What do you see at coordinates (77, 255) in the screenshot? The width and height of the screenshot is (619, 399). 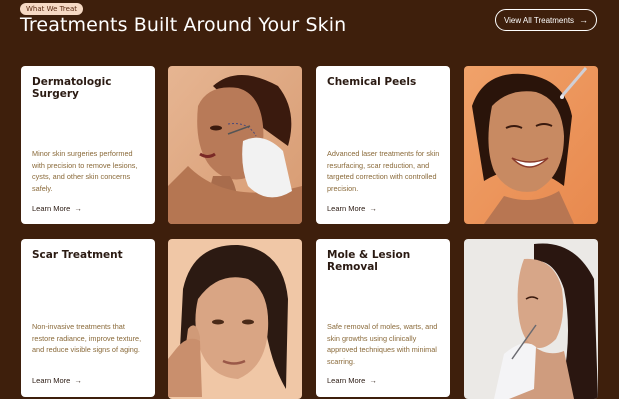 I see `card-title: Scar Treatment` at bounding box center [77, 255].